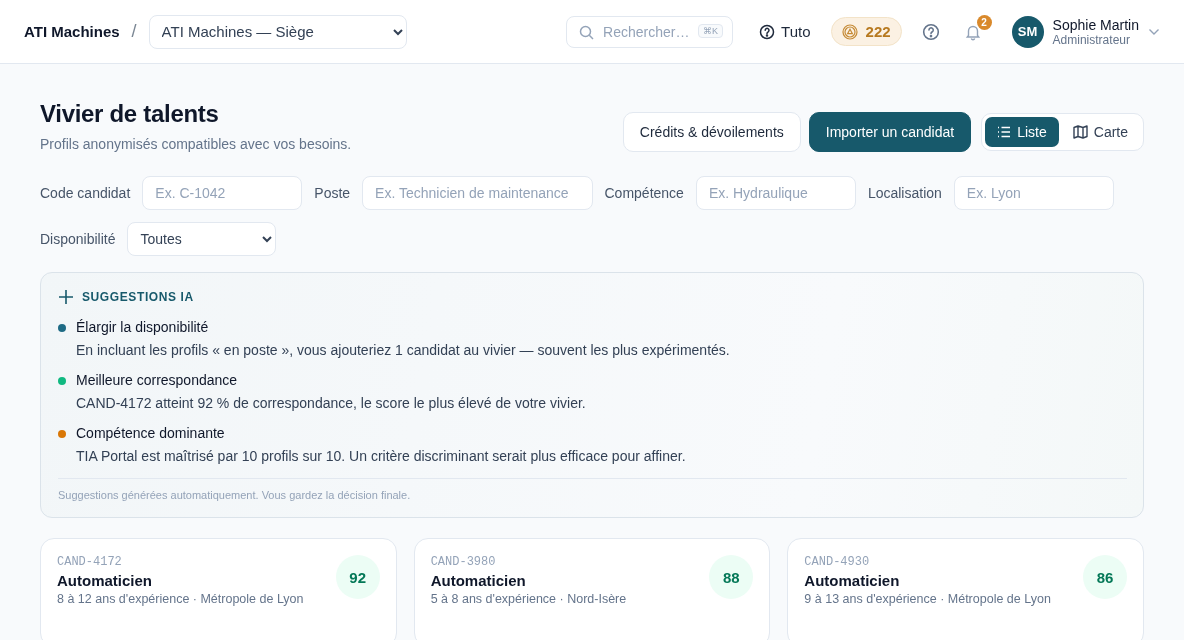 The width and height of the screenshot is (1184, 640). What do you see at coordinates (277, 31) in the screenshot?
I see `organization-select: ATI Machines — Siège` at bounding box center [277, 31].